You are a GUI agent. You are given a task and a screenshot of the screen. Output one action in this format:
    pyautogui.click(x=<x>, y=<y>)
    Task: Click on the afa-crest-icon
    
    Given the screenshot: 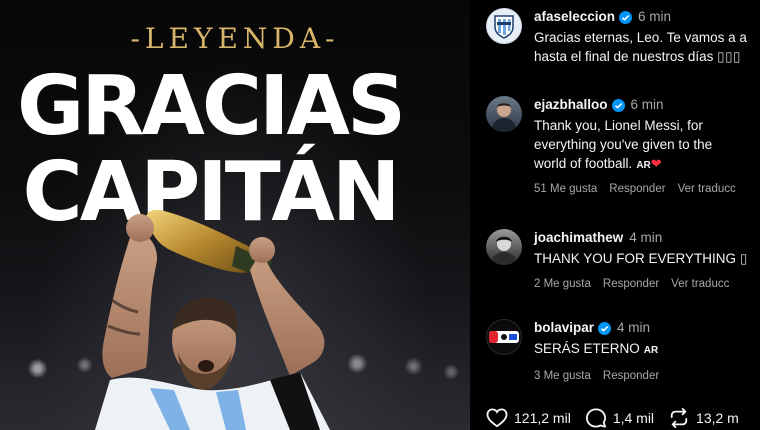 What is the action you would take?
    pyautogui.click(x=504, y=27)
    